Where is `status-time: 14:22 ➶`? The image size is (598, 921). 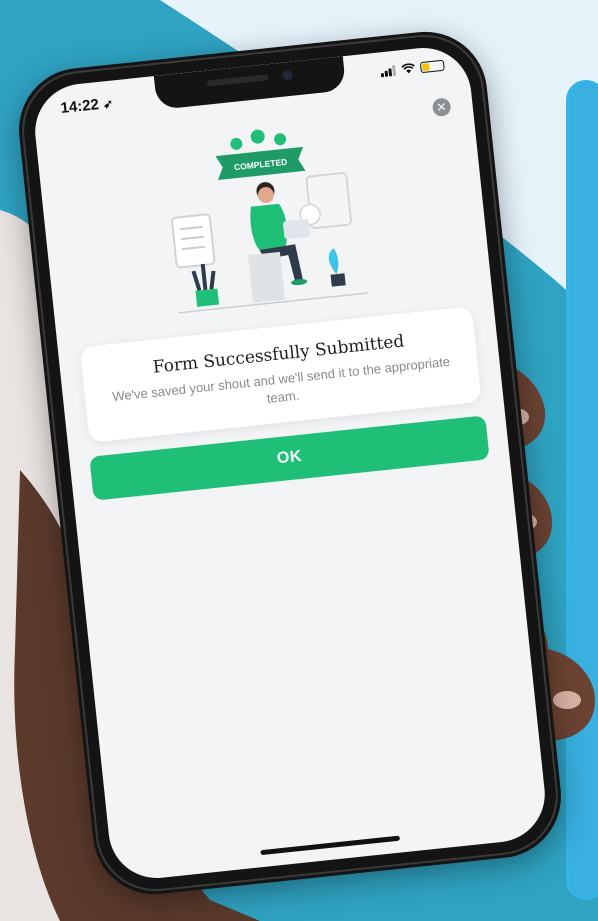 status-time: 14:22 ➶ is located at coordinates (86, 106).